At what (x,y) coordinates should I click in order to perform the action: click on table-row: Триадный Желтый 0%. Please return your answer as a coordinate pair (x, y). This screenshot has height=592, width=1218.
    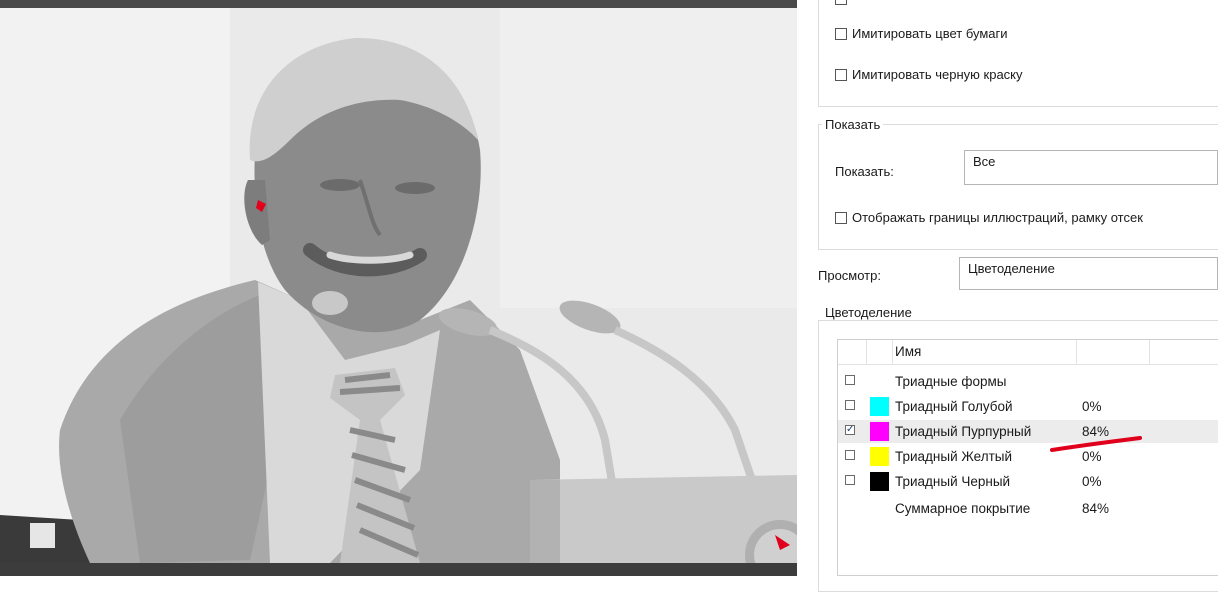
    Looking at the image, I should click on (1028, 456).